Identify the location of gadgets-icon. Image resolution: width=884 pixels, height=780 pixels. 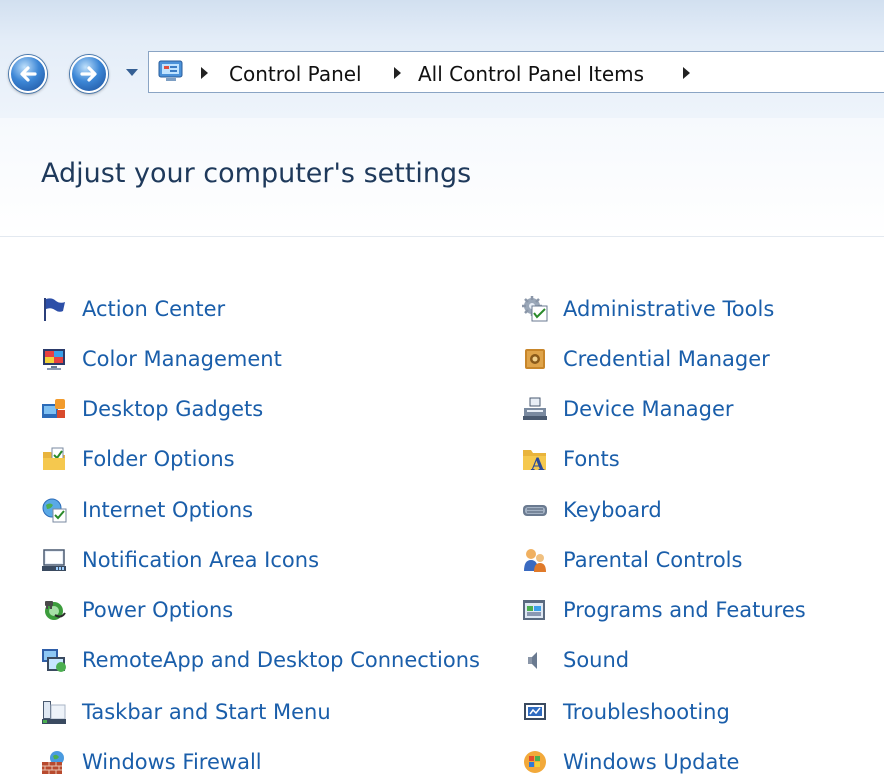
(53, 408).